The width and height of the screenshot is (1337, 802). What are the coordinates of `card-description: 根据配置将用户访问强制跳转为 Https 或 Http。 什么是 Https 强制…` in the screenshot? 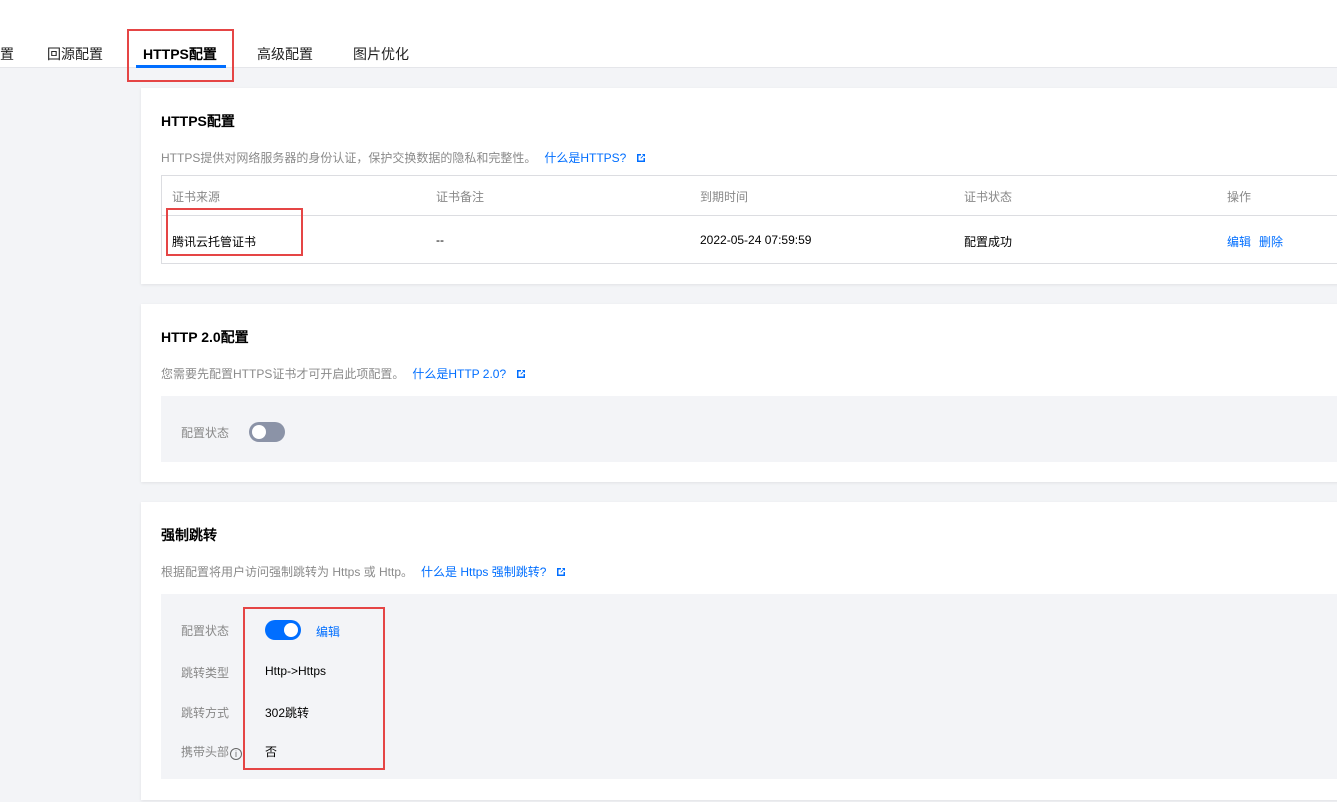 It's located at (363, 571).